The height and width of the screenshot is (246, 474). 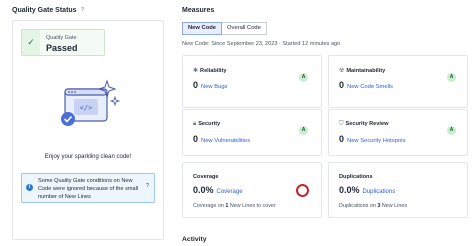 What do you see at coordinates (194, 239) in the screenshot?
I see `activity-title: Activity` at bounding box center [194, 239].